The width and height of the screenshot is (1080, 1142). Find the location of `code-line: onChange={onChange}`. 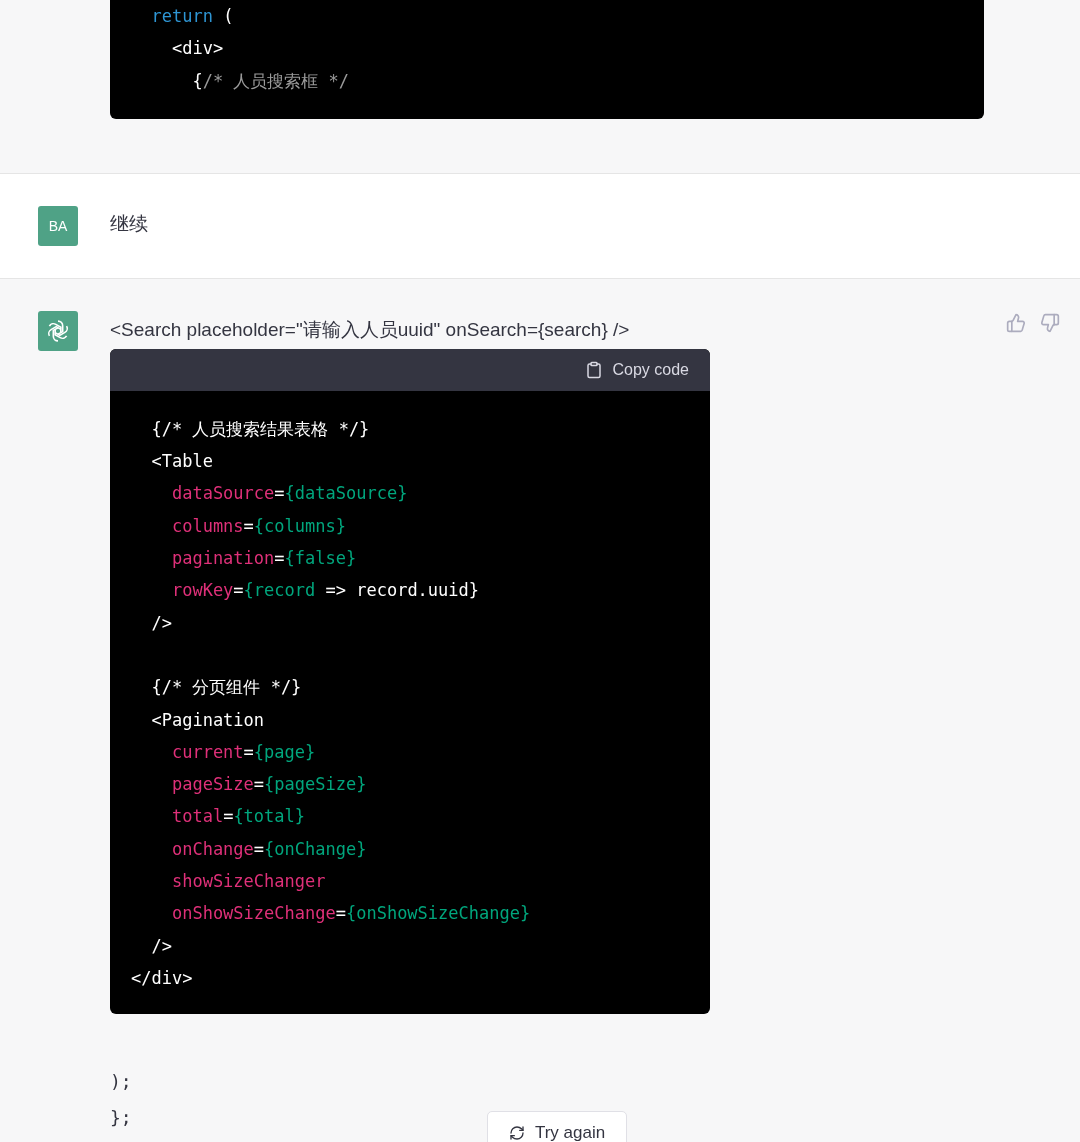

code-line: onChange={onChange} is located at coordinates (268, 849).